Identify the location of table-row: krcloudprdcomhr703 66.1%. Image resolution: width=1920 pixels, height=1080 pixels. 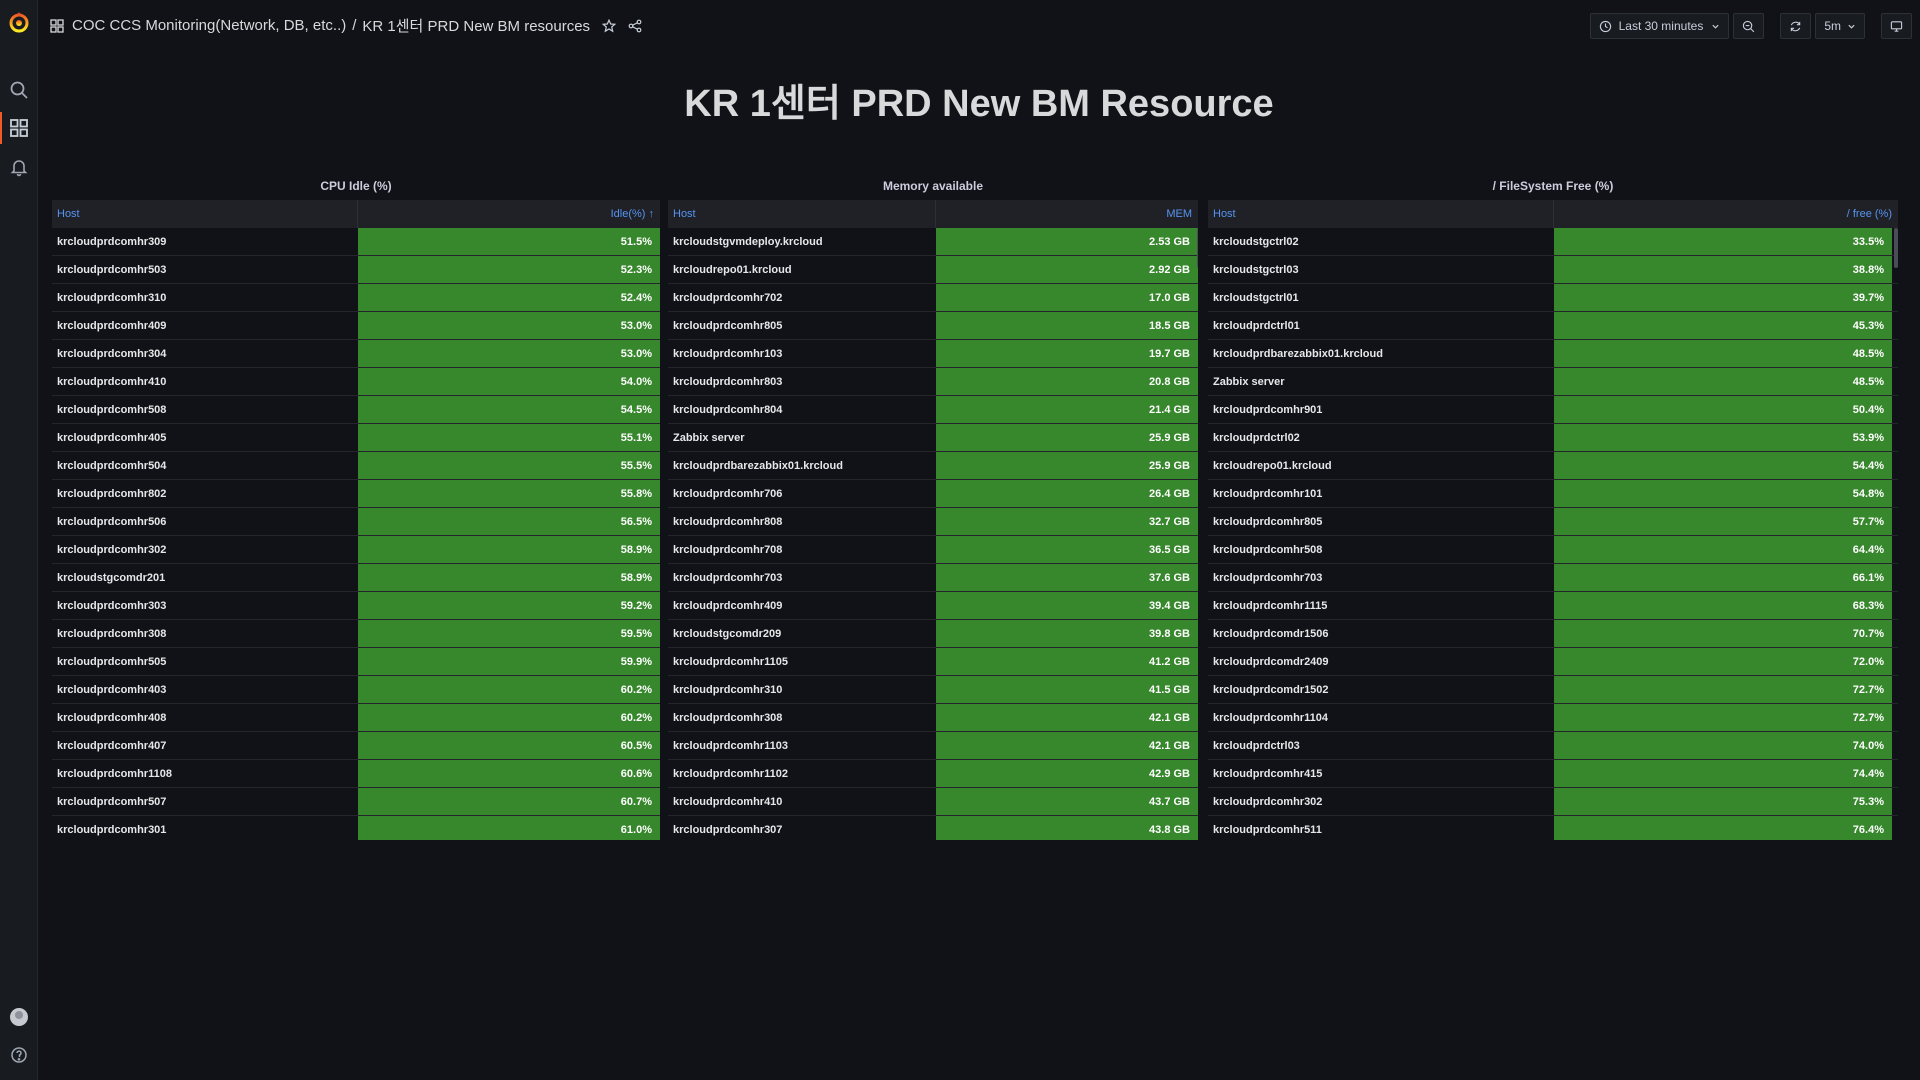
(1553, 578).